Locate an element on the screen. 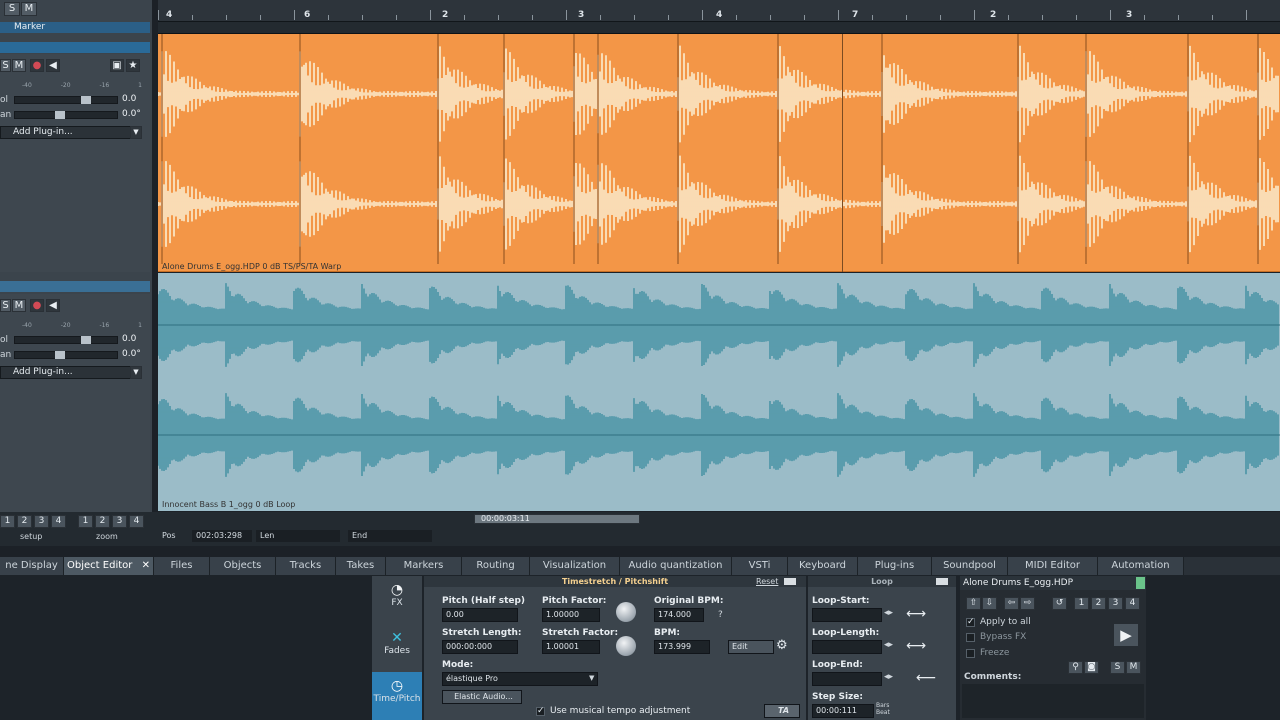 The height and width of the screenshot is (720, 1280). original-bpm-input: 174.000 is located at coordinates (679, 615).